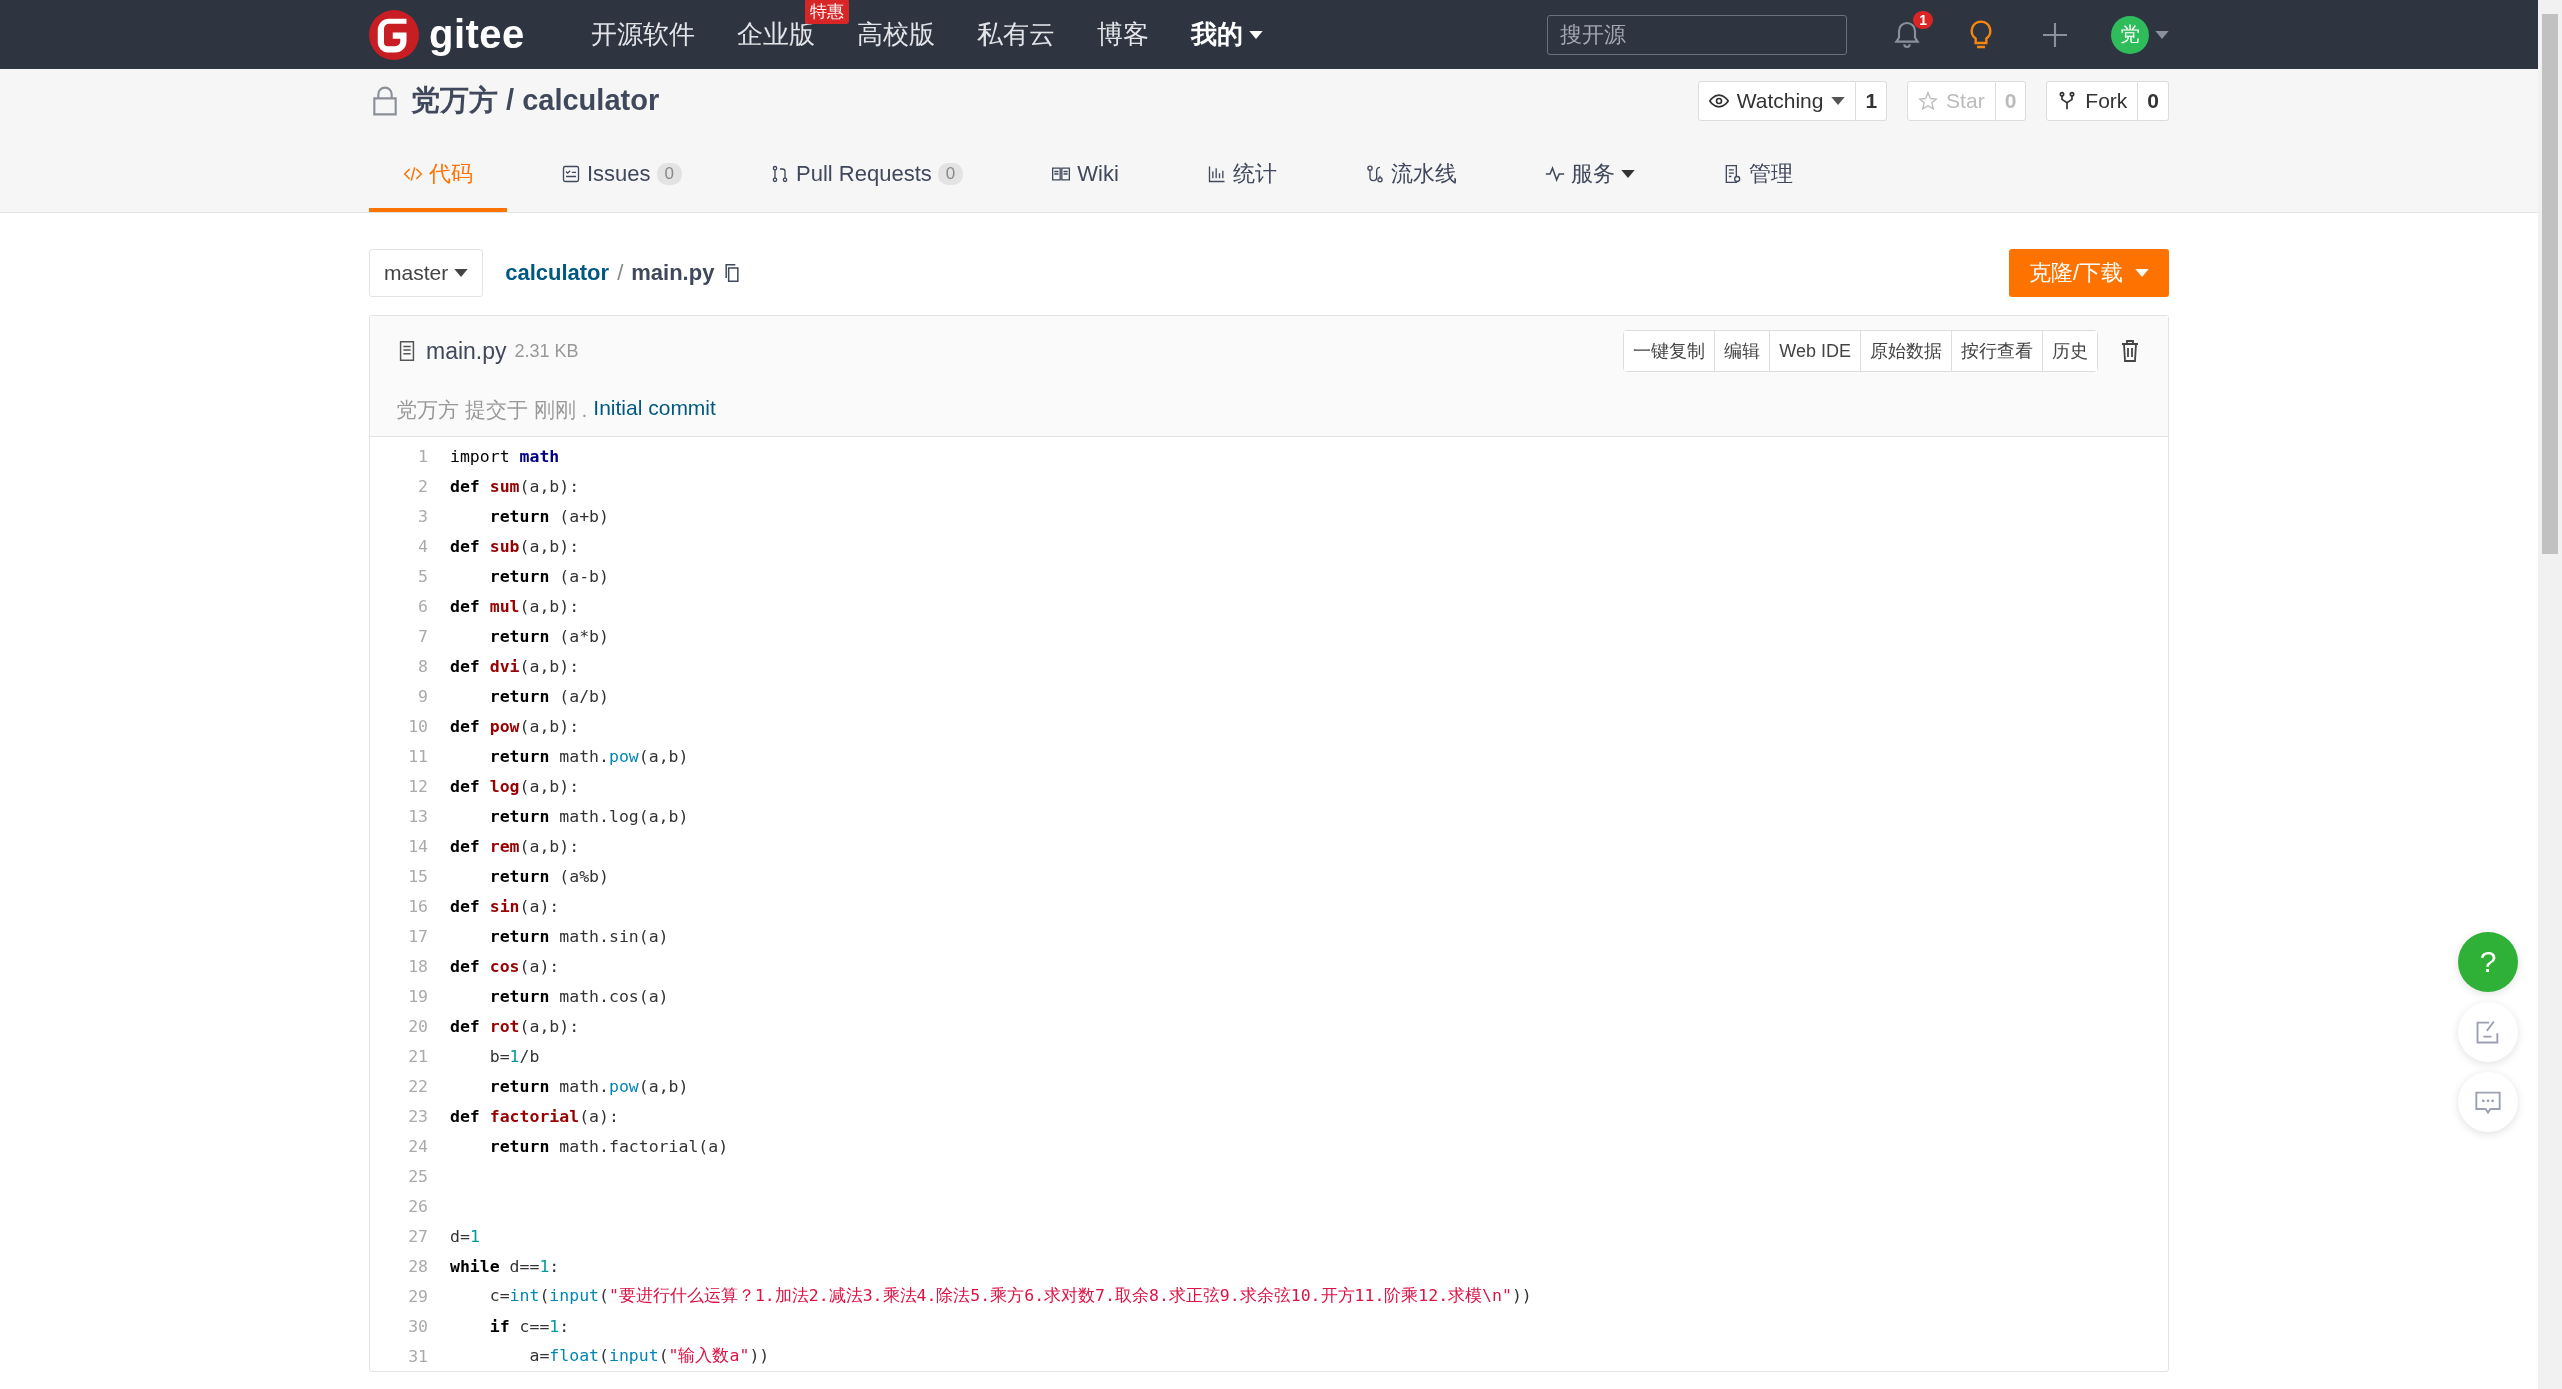  I want to click on line-number: 30, so click(418, 1326).